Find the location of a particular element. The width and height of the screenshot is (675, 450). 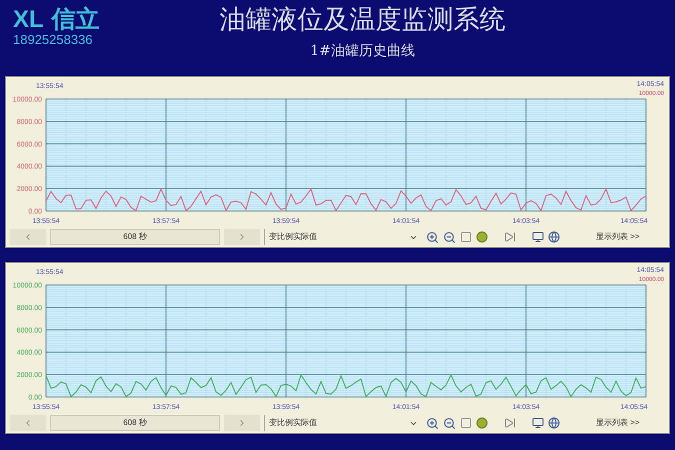

phone-number: 18925258336 is located at coordinates (53, 40).